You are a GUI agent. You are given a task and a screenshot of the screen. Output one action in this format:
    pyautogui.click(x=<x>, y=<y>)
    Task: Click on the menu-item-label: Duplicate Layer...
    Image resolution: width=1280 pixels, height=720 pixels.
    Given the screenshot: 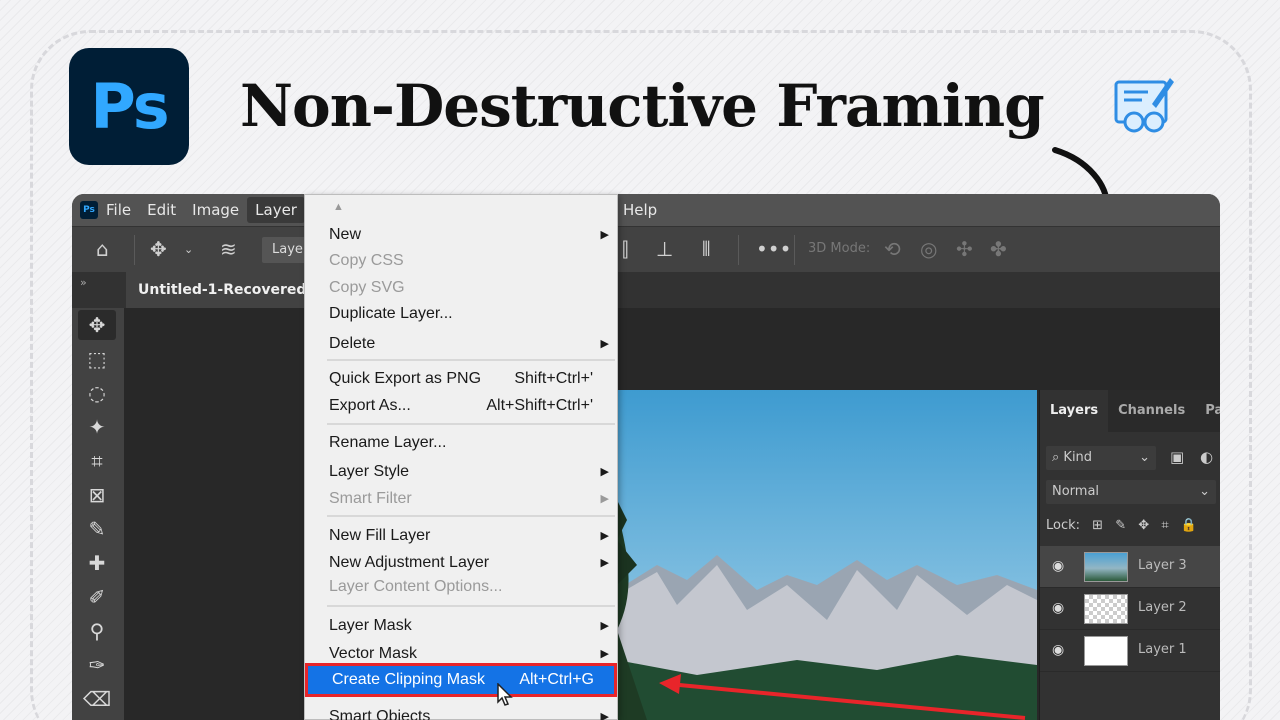 What is the action you would take?
    pyautogui.click(x=391, y=313)
    